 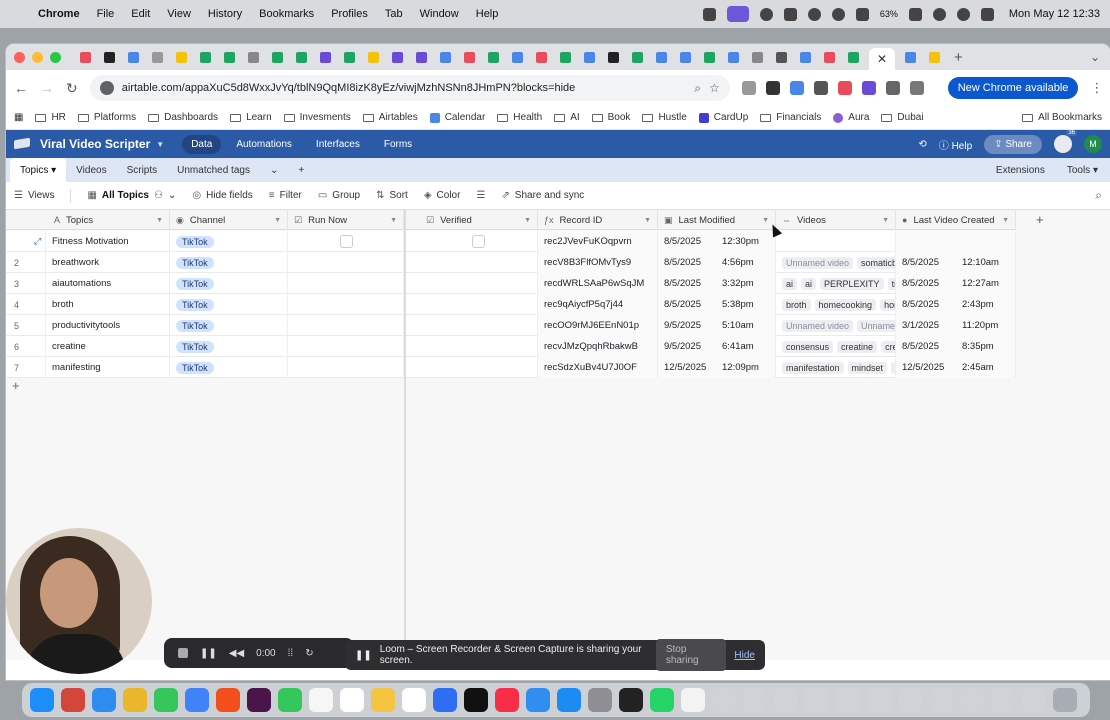 What do you see at coordinates (867, 367) in the screenshot?
I see `linked-video-chip: mindset` at bounding box center [867, 367].